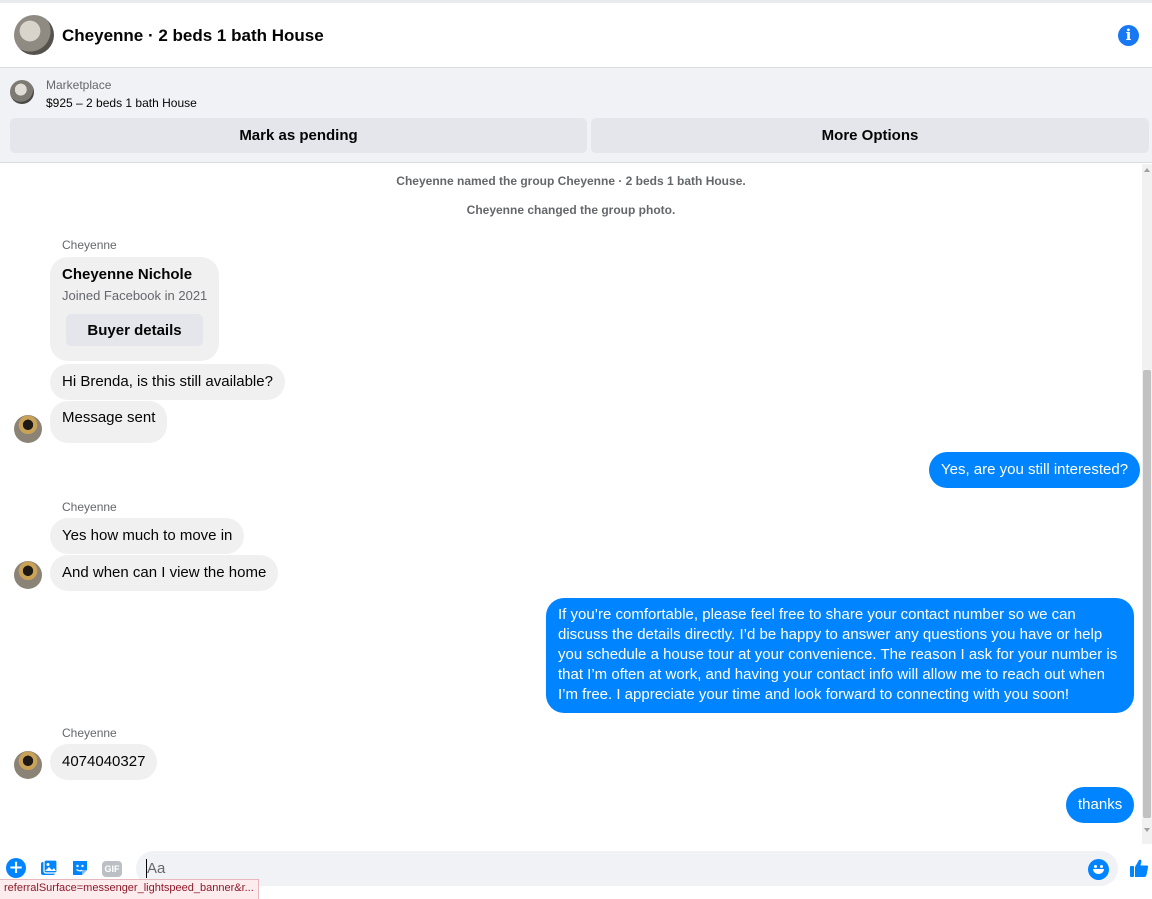 The width and height of the screenshot is (1152, 899). I want to click on listing-title: $925 – 2 beds 1 bath House, so click(121, 103).